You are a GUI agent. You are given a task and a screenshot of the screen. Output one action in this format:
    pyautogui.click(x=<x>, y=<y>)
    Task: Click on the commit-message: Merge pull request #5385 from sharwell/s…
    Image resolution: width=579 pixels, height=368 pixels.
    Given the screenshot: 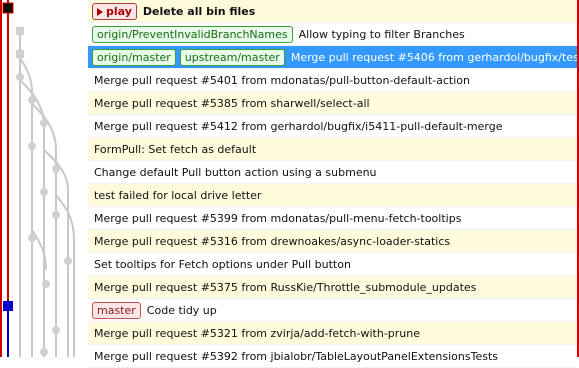 What is the action you would take?
    pyautogui.click(x=232, y=103)
    